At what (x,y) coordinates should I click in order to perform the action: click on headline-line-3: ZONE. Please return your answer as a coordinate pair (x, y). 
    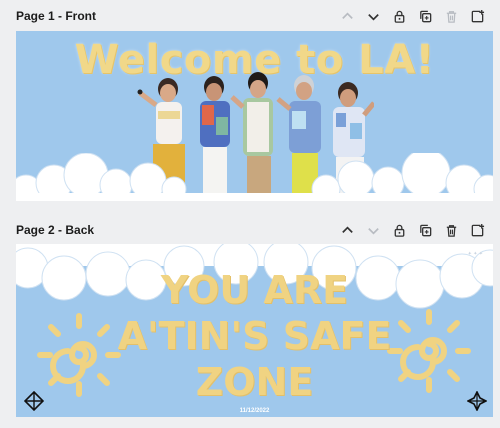
    Looking at the image, I should click on (254, 382).